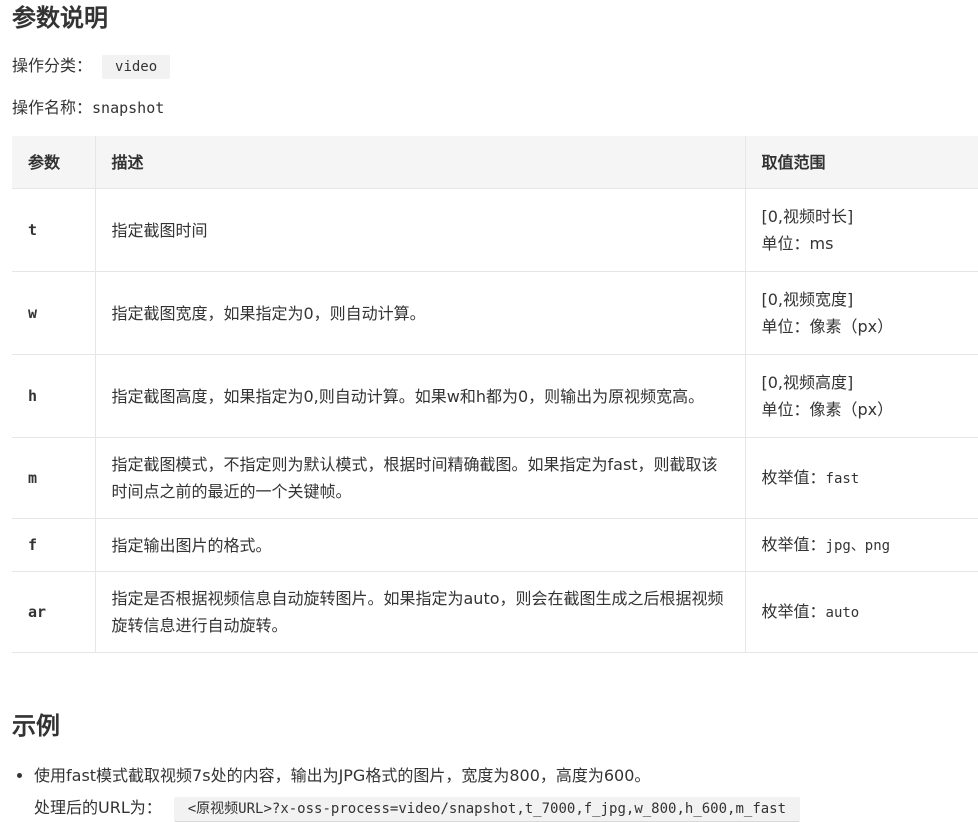 This screenshot has width=978, height=822. What do you see at coordinates (52, 65) in the screenshot?
I see `op-category-label: 操作分类：` at bounding box center [52, 65].